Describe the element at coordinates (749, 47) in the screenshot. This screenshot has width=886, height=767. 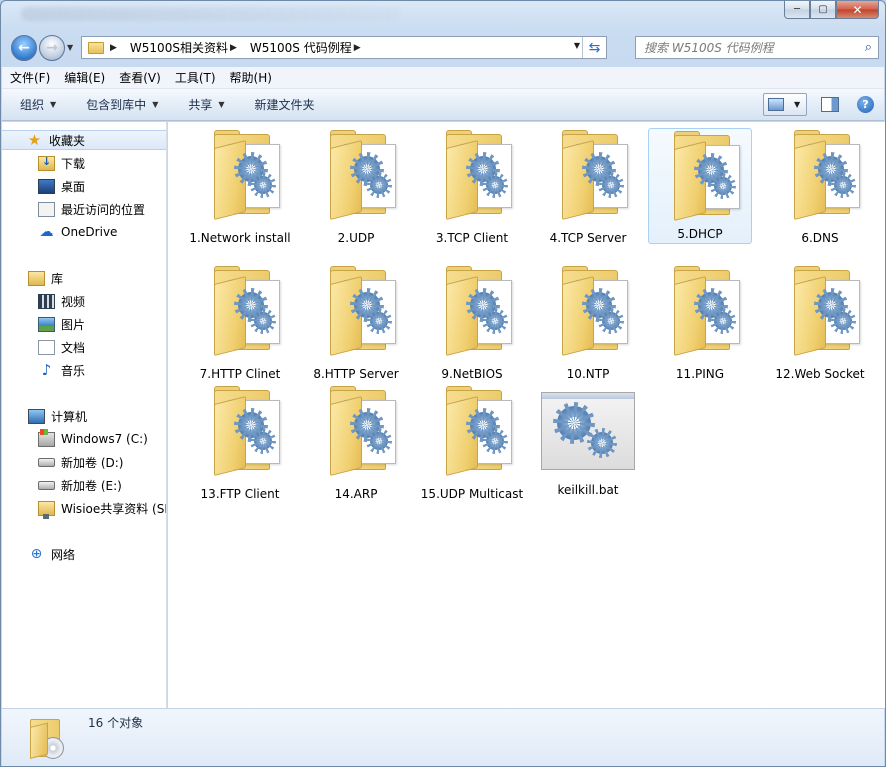
I see `search-input` at that location.